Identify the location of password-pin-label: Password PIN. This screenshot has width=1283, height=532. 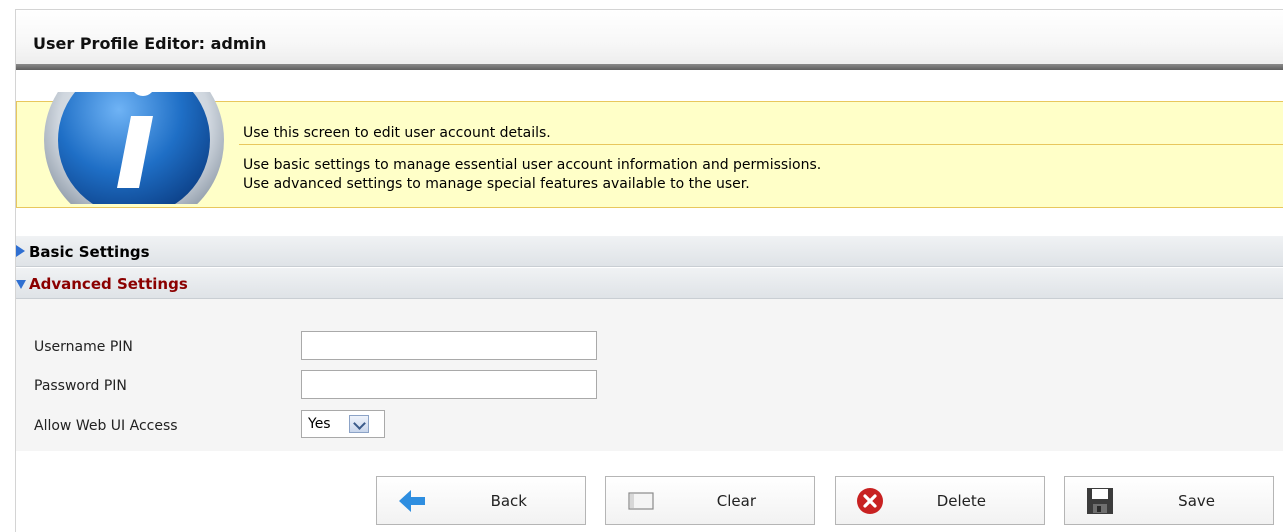
(80, 386).